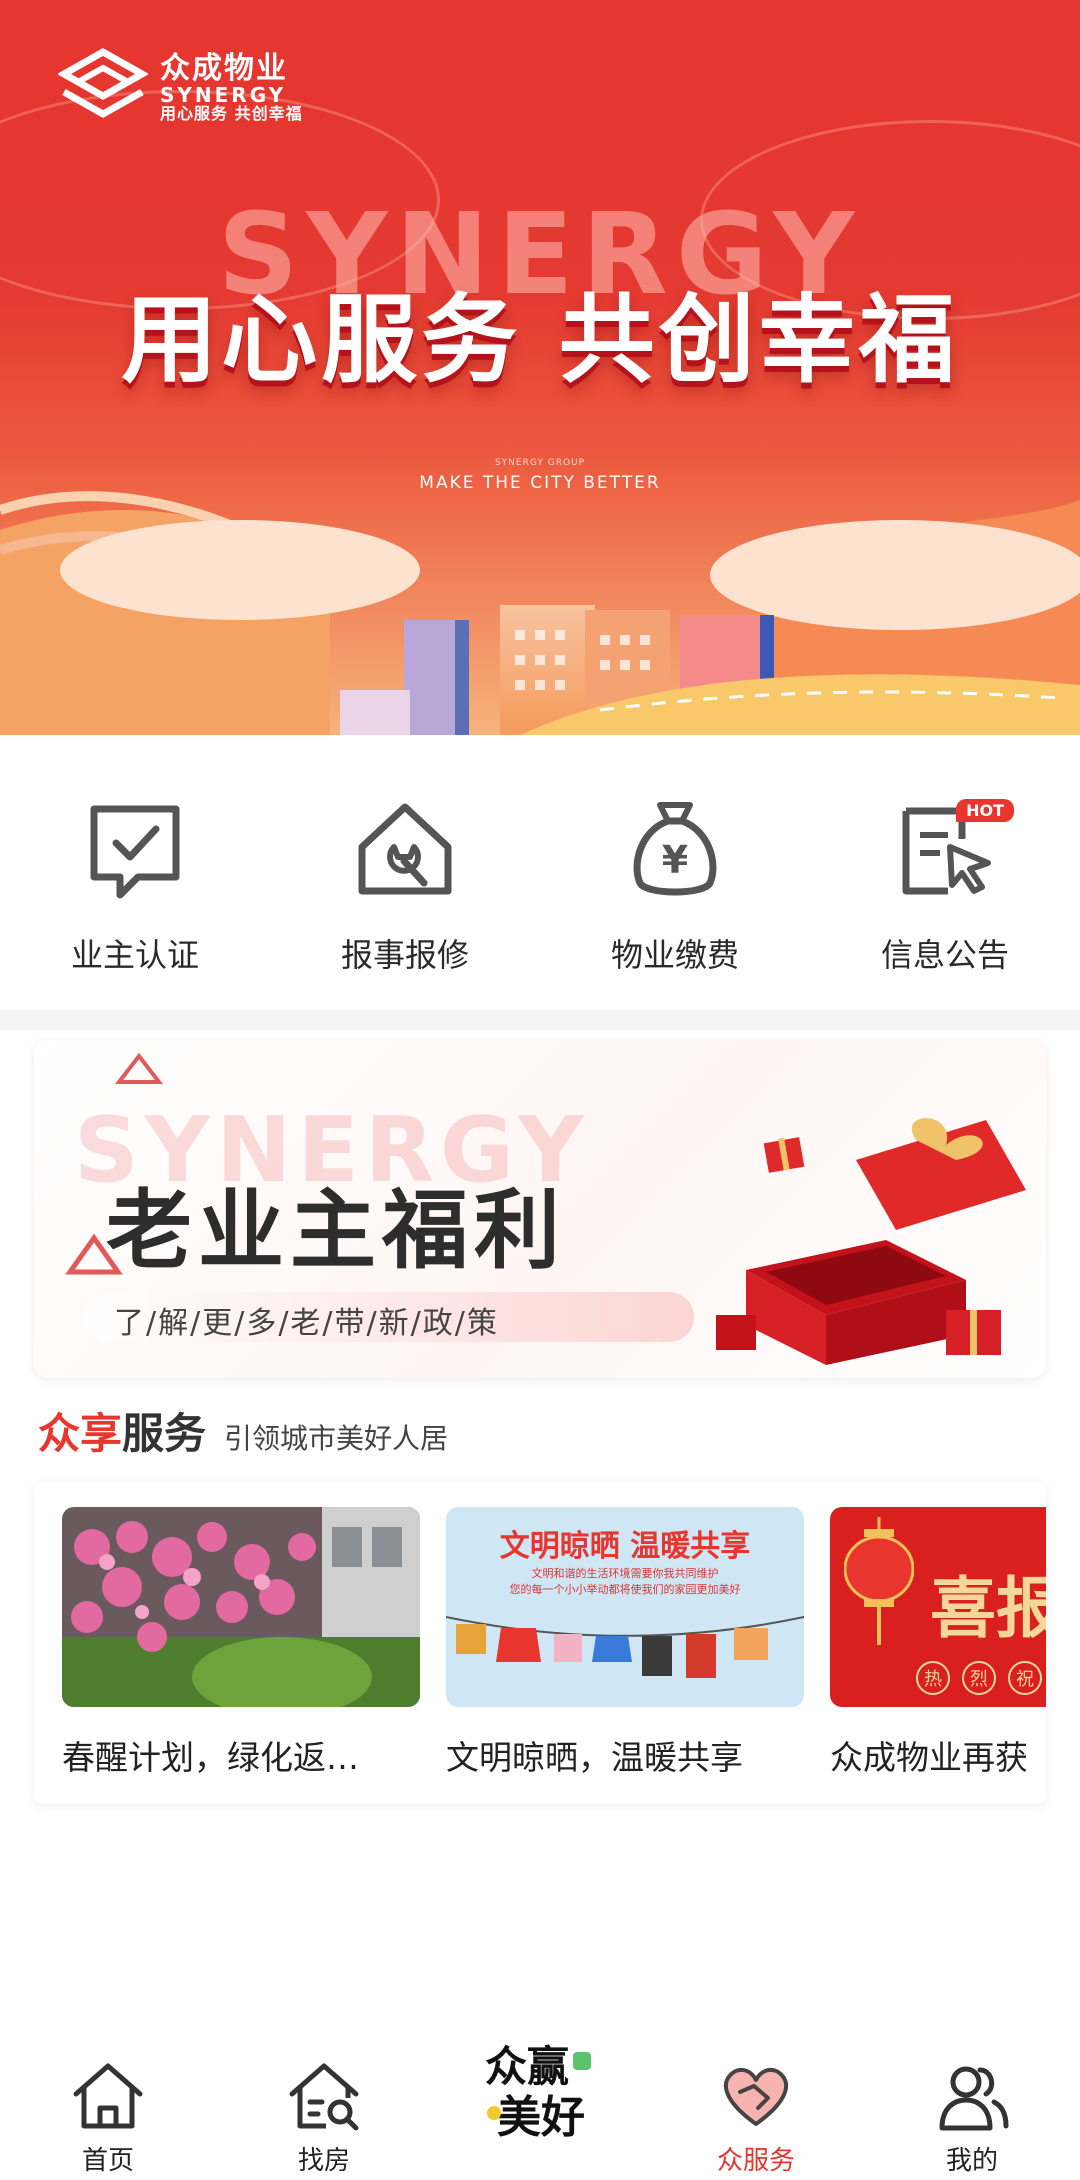  What do you see at coordinates (134, 955) in the screenshot?
I see `quick-item-label: 业主认证` at bounding box center [134, 955].